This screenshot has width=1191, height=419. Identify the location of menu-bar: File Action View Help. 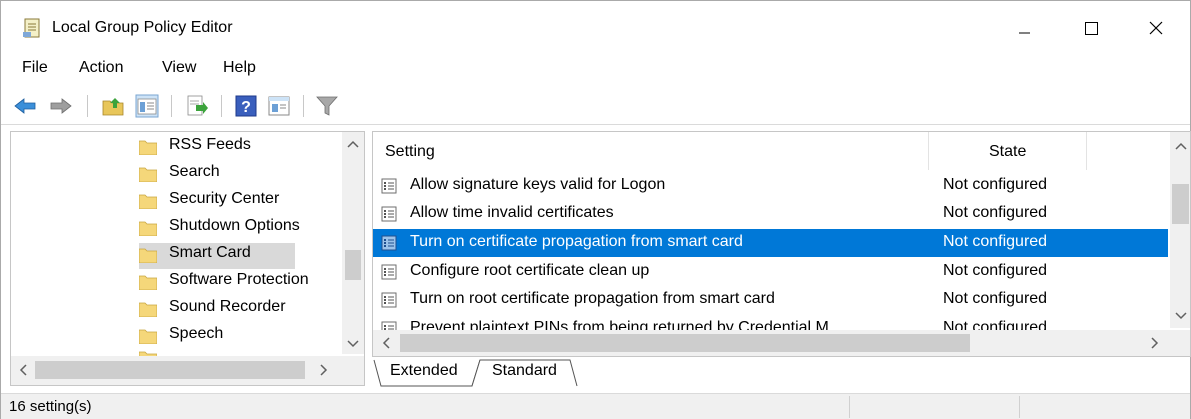
(595, 70).